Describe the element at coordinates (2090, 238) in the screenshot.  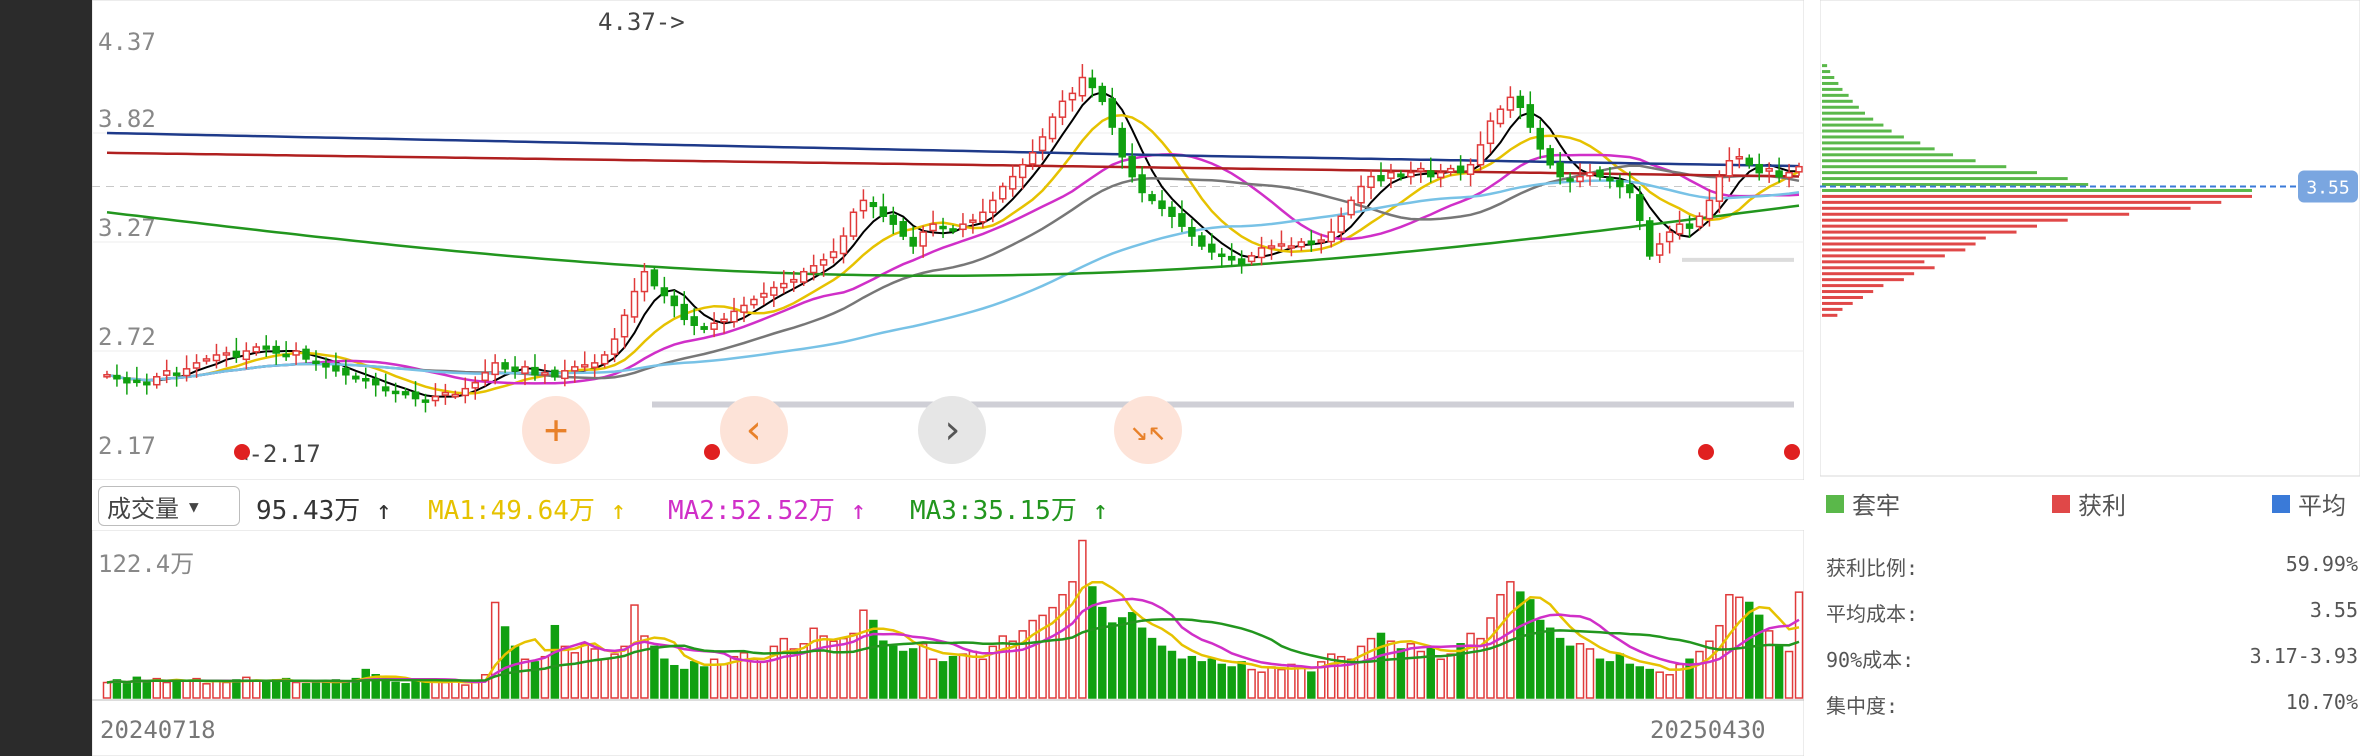
I see `chip-bars` at that location.